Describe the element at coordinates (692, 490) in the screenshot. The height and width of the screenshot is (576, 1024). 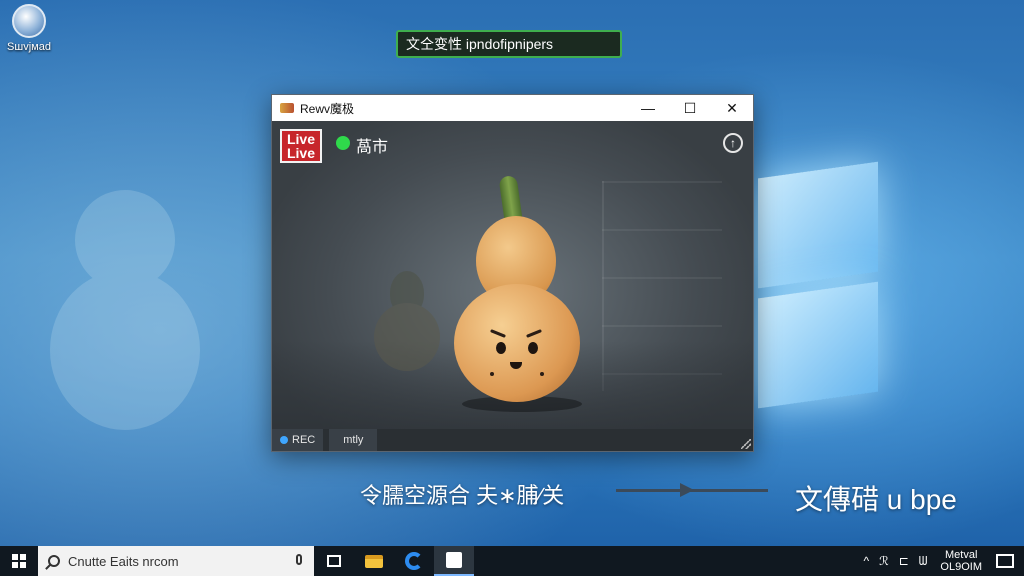
I see `arrow-icon` at that location.